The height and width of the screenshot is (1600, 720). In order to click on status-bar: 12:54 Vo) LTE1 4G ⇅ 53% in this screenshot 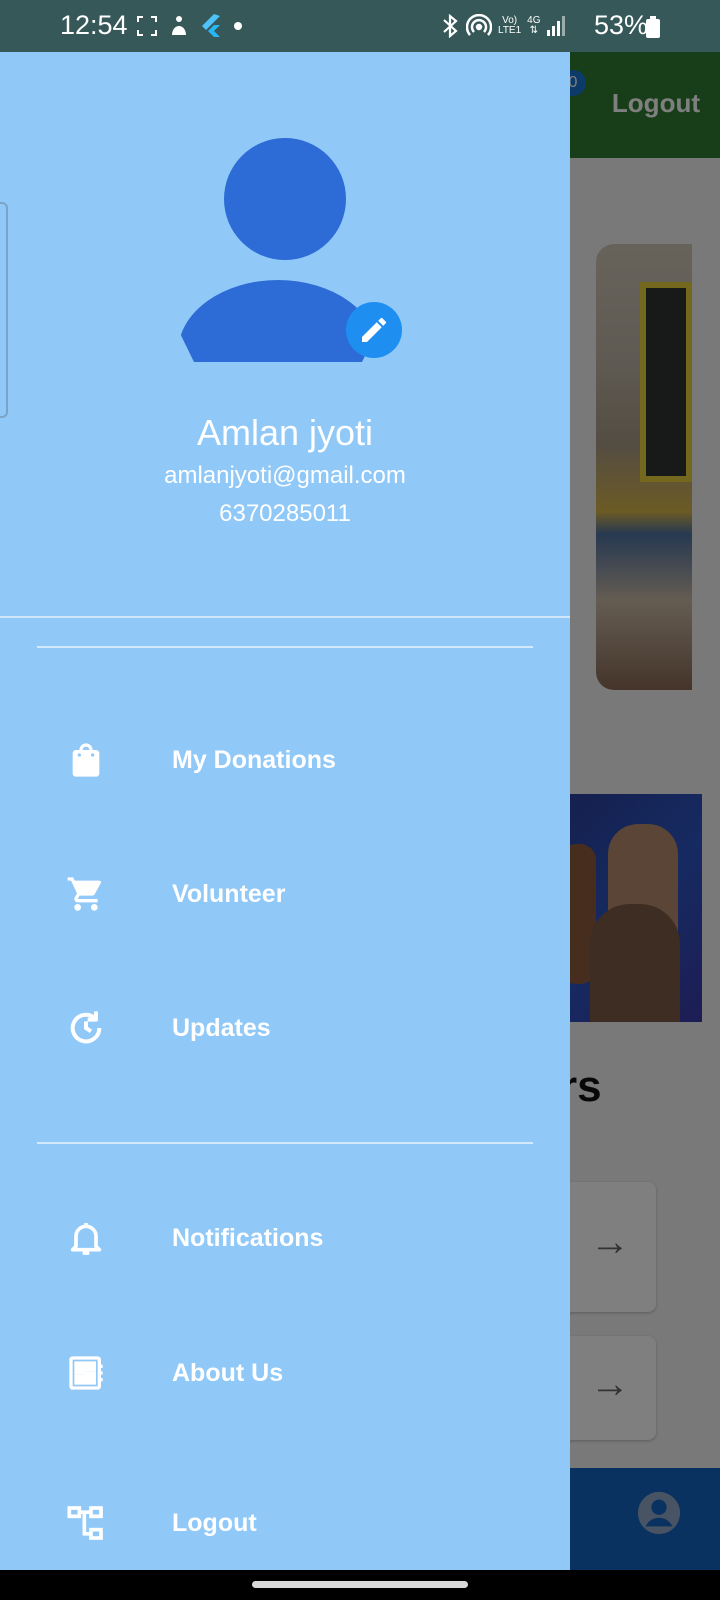, I will do `click(360, 26)`.